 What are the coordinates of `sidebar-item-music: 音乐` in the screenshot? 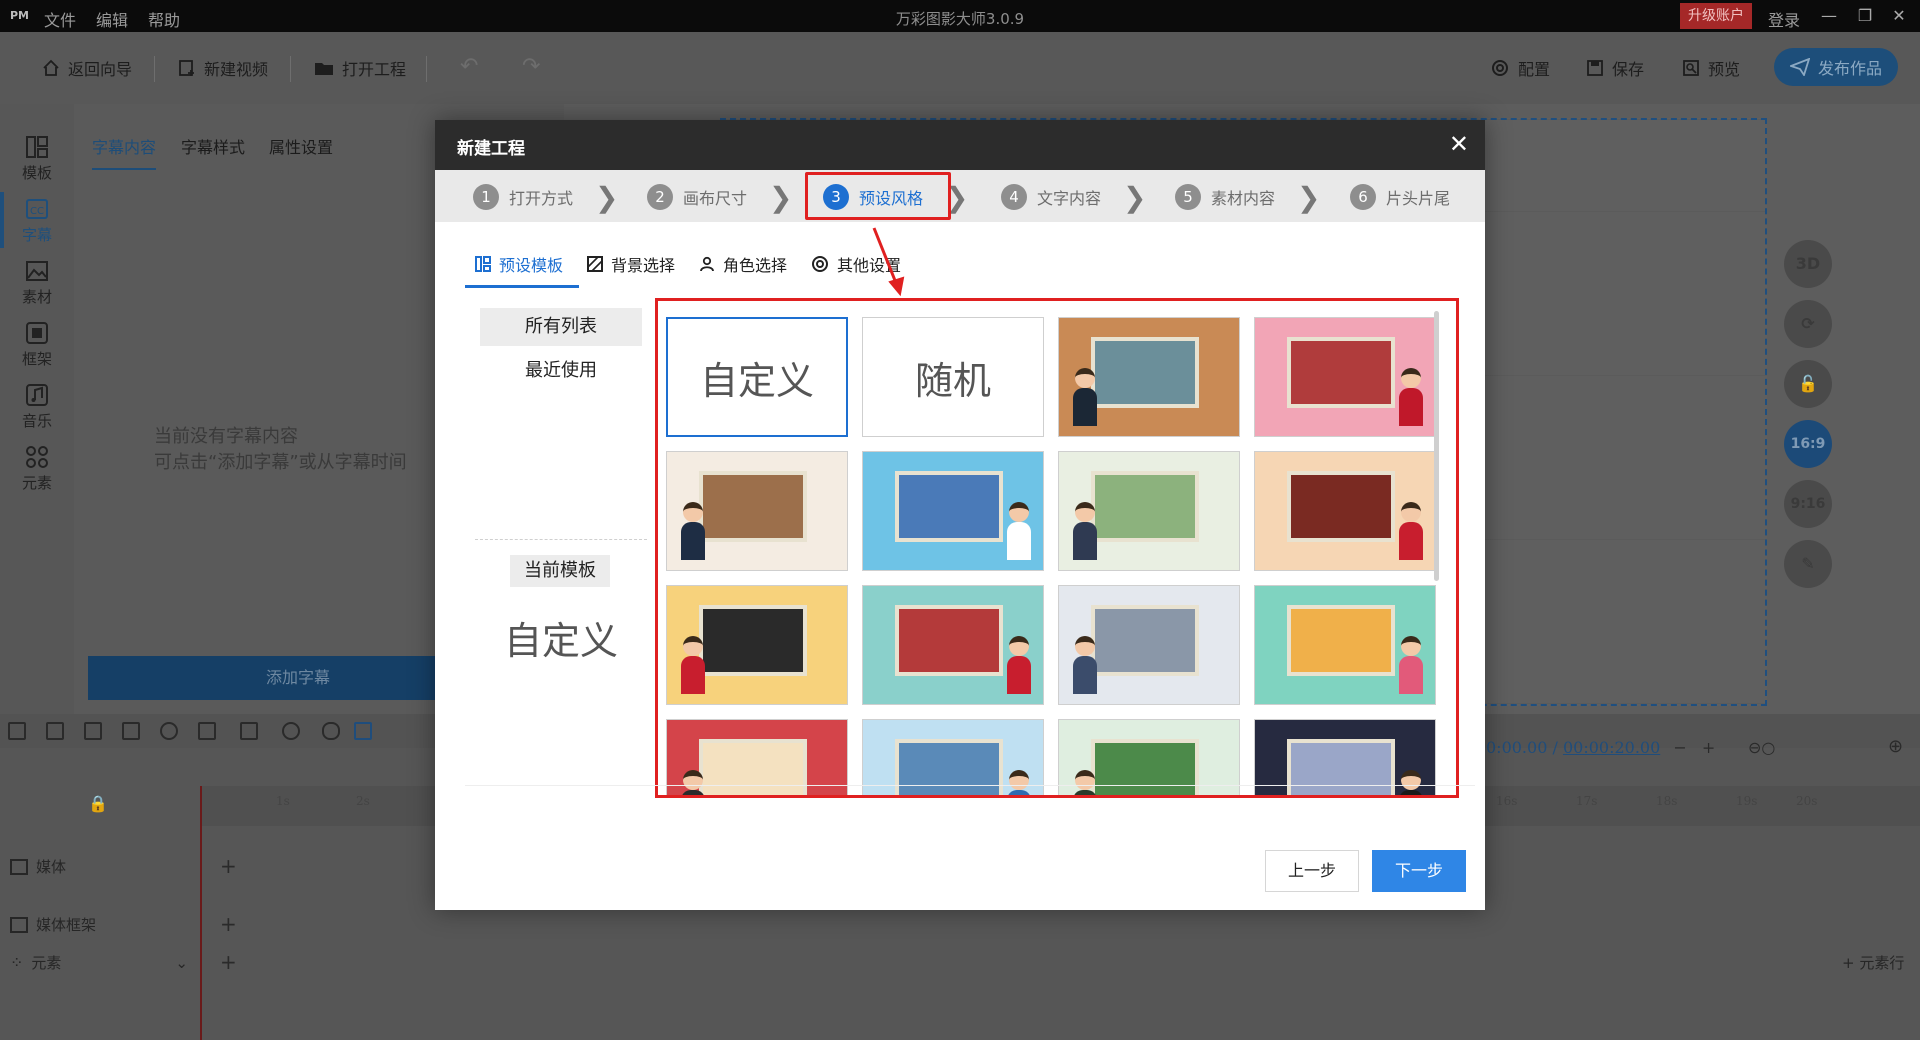 It's located at (37, 406).